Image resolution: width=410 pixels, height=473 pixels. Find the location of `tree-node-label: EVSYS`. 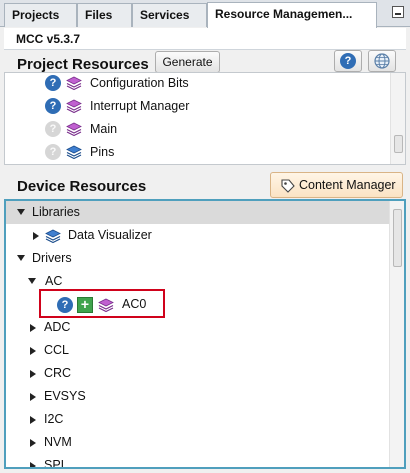

tree-node-label: EVSYS is located at coordinates (65, 396).